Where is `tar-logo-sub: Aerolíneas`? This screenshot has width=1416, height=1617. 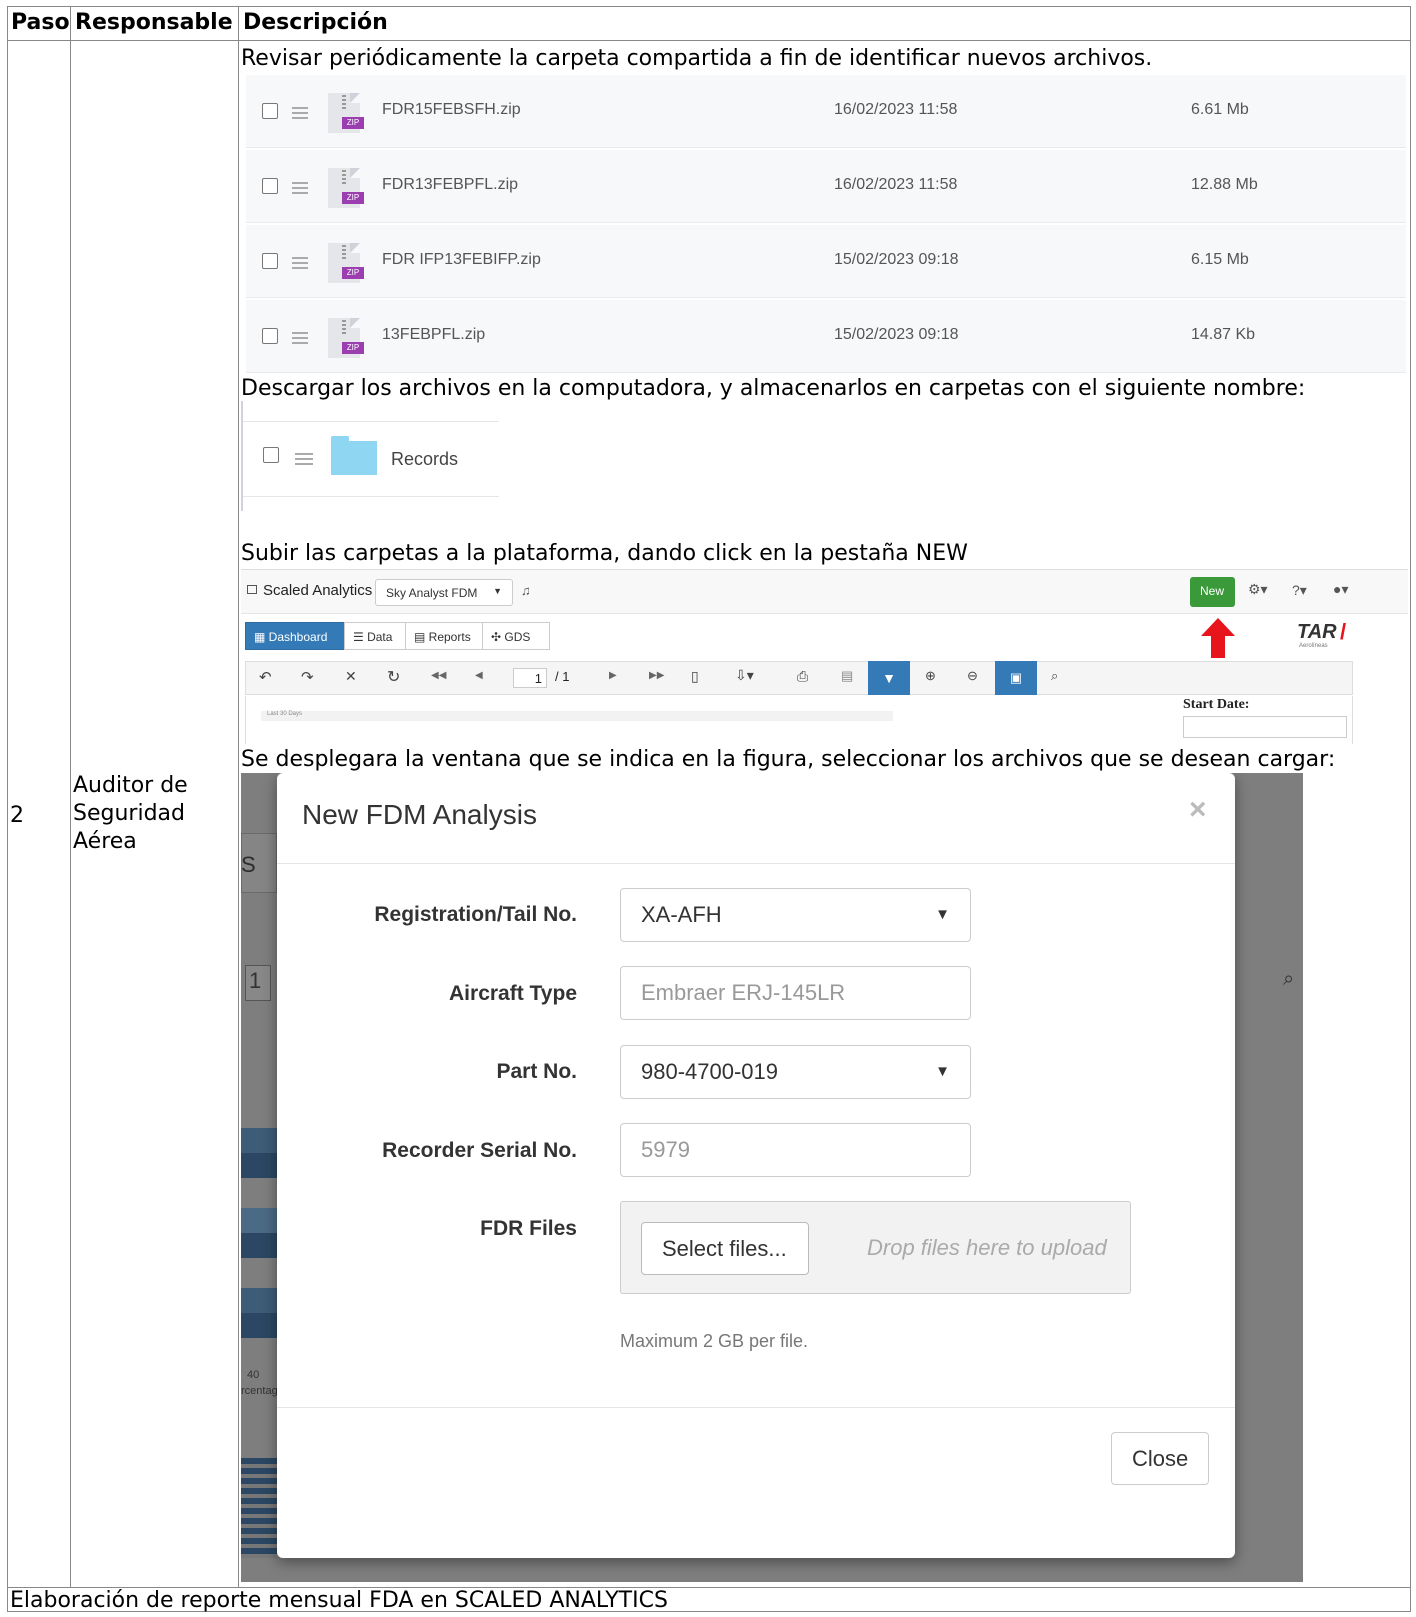 tar-logo-sub: Aerolíneas is located at coordinates (1313, 646).